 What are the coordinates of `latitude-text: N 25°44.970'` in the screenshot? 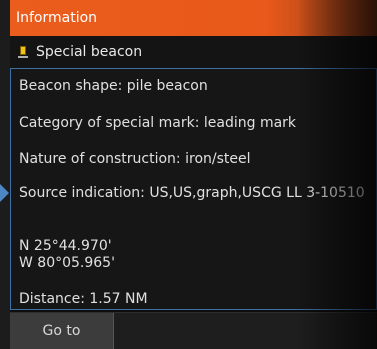 It's located at (65, 246).